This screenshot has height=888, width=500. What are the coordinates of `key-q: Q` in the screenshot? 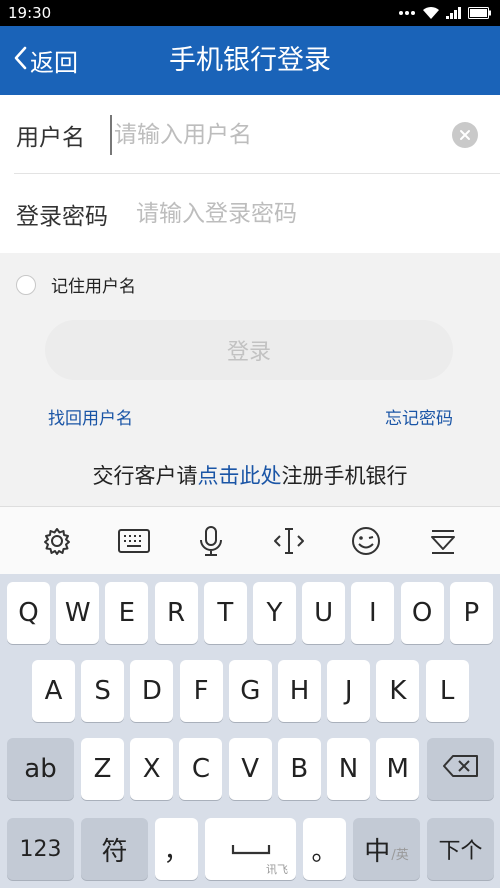 It's located at (28, 613).